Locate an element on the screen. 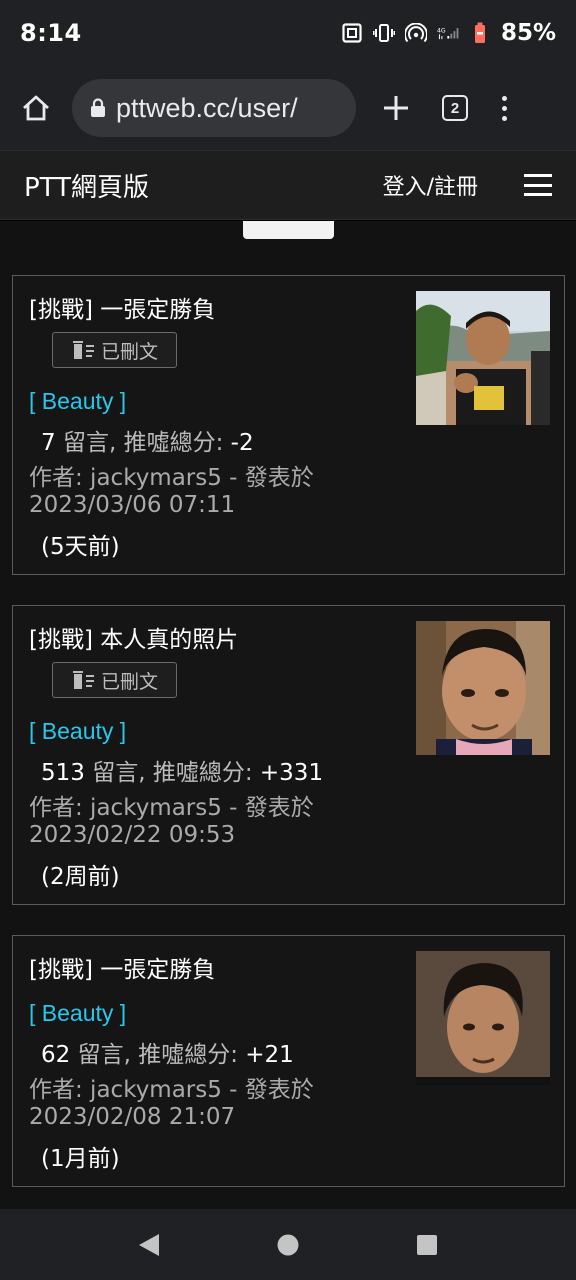  post-stats: 513 留言, 推噓總分: +331 is located at coordinates (182, 770).